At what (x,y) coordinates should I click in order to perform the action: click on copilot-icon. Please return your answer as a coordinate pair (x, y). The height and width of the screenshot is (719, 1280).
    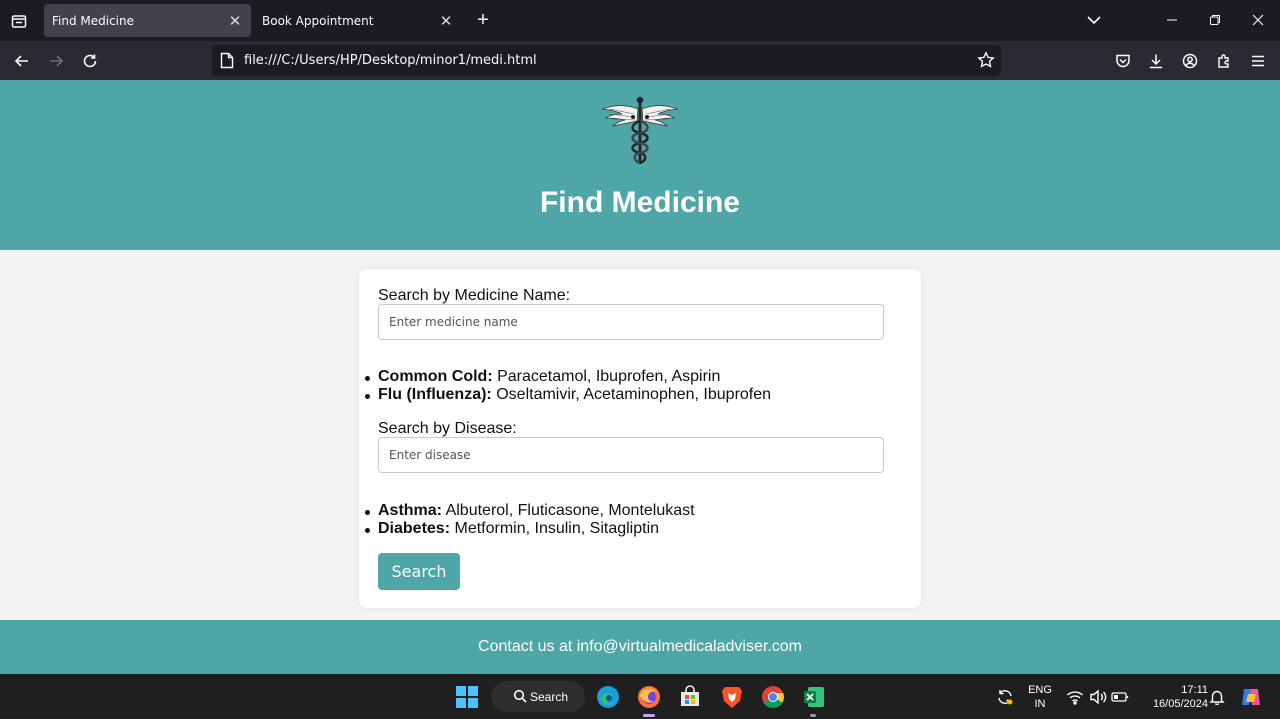
    Looking at the image, I should click on (1251, 697).